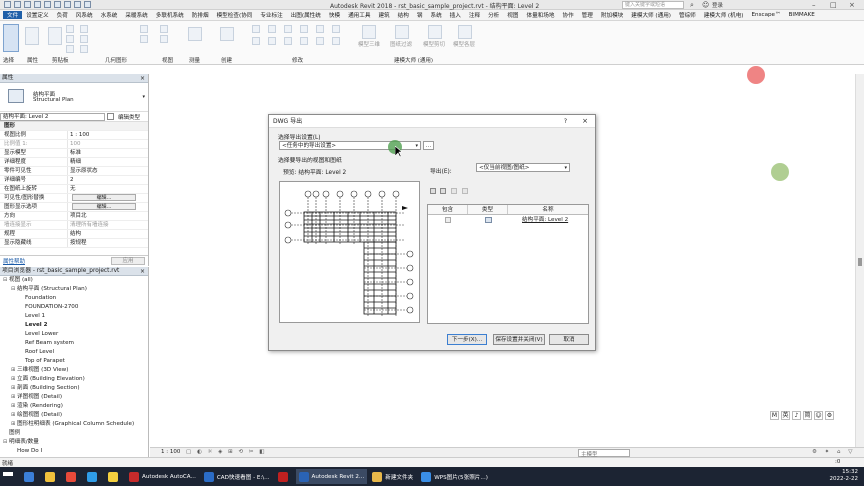  Describe the element at coordinates (74, 171) in the screenshot. I see `property-row: 零件可见性 显示原状态` at that location.